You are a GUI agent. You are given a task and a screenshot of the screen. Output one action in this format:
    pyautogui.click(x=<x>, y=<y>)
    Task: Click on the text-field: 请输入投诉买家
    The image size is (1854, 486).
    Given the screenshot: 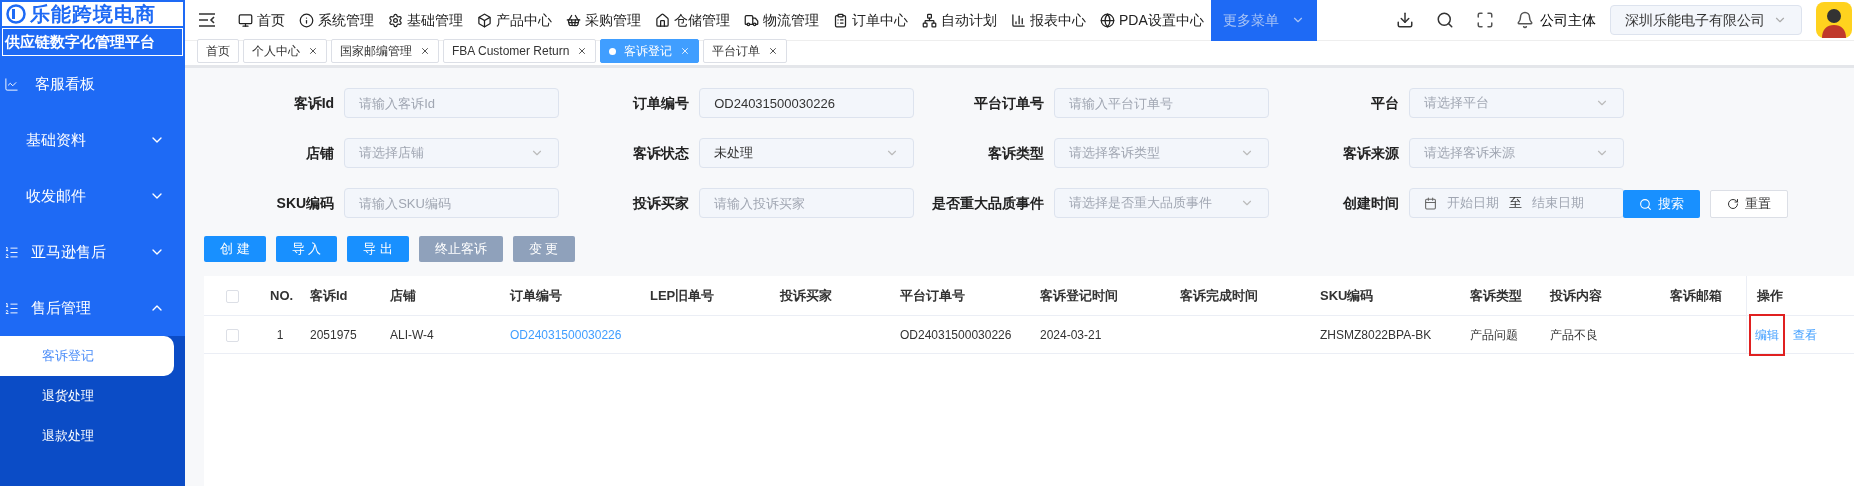 What is the action you would take?
    pyautogui.click(x=806, y=203)
    